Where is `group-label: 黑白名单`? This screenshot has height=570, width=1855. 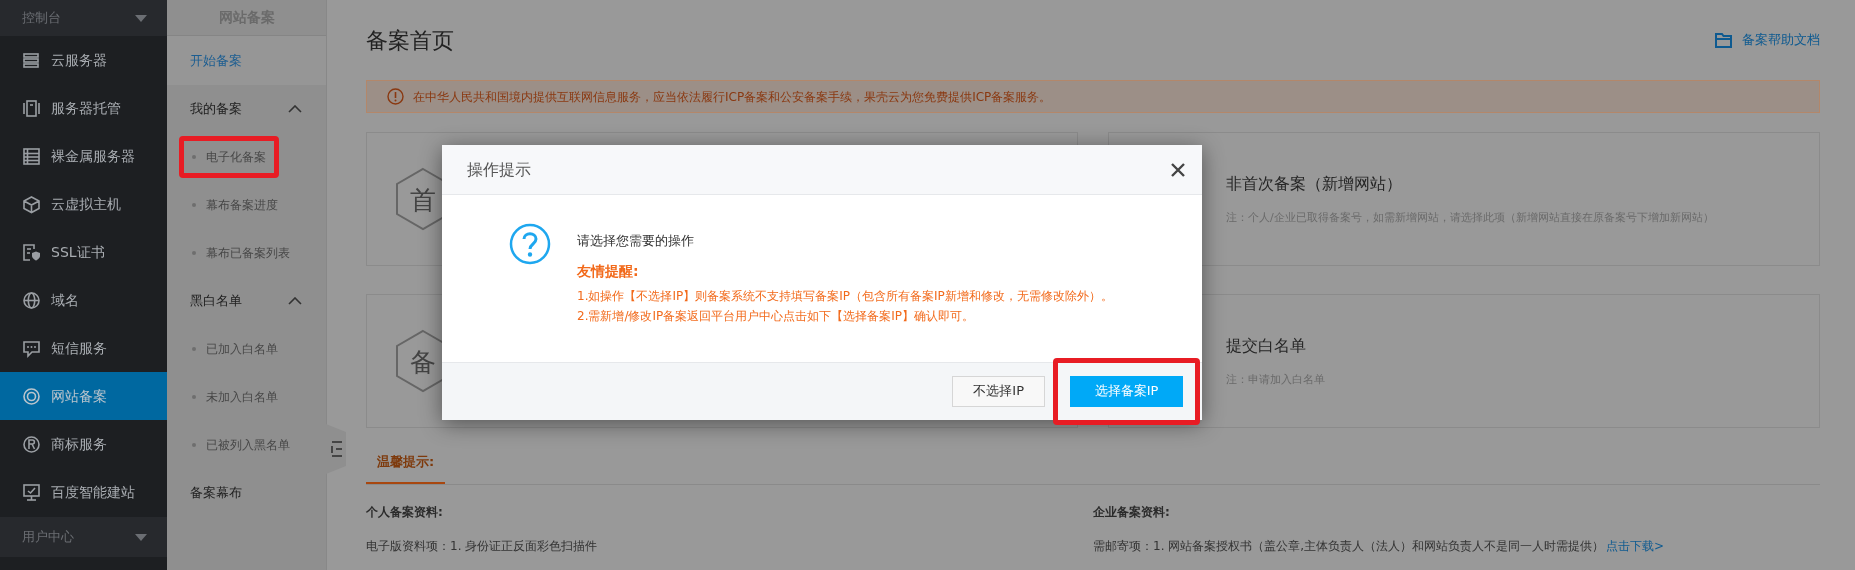
group-label: 黑白名单 is located at coordinates (216, 301).